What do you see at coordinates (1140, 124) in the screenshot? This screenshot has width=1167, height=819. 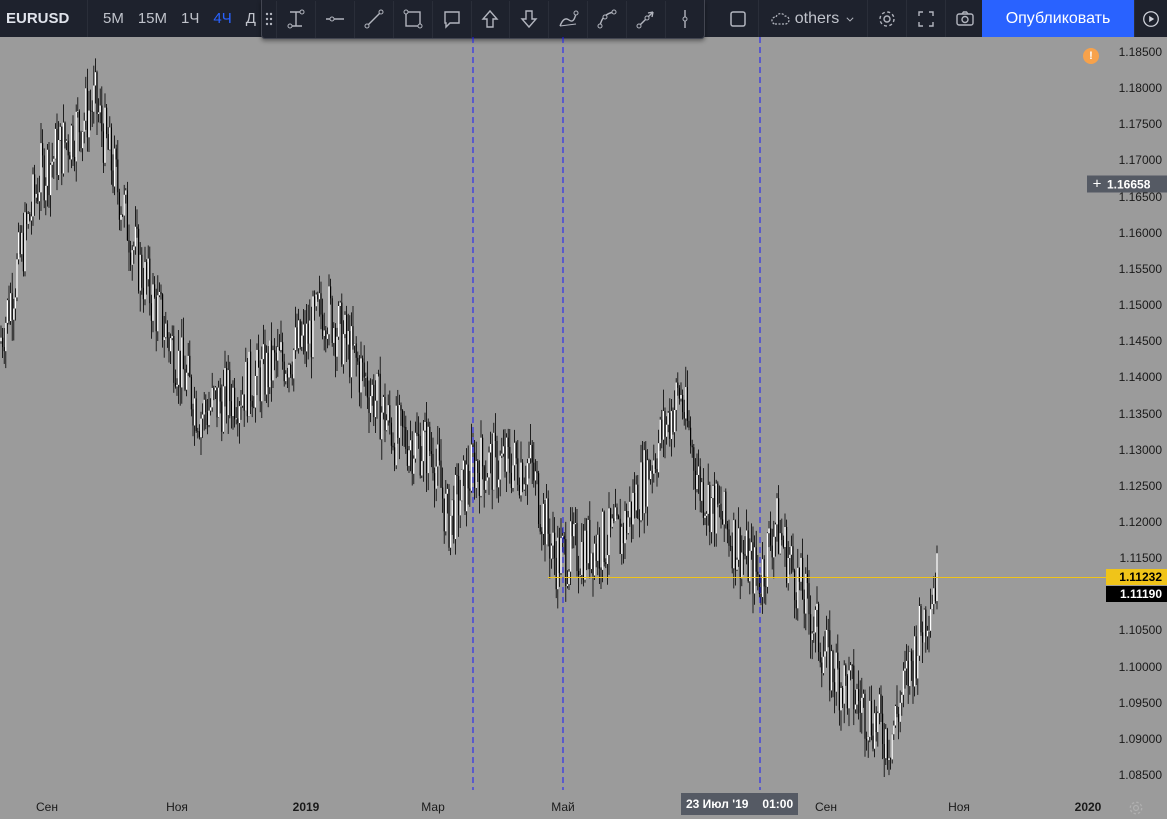 I see `price-tick: 1.17500` at bounding box center [1140, 124].